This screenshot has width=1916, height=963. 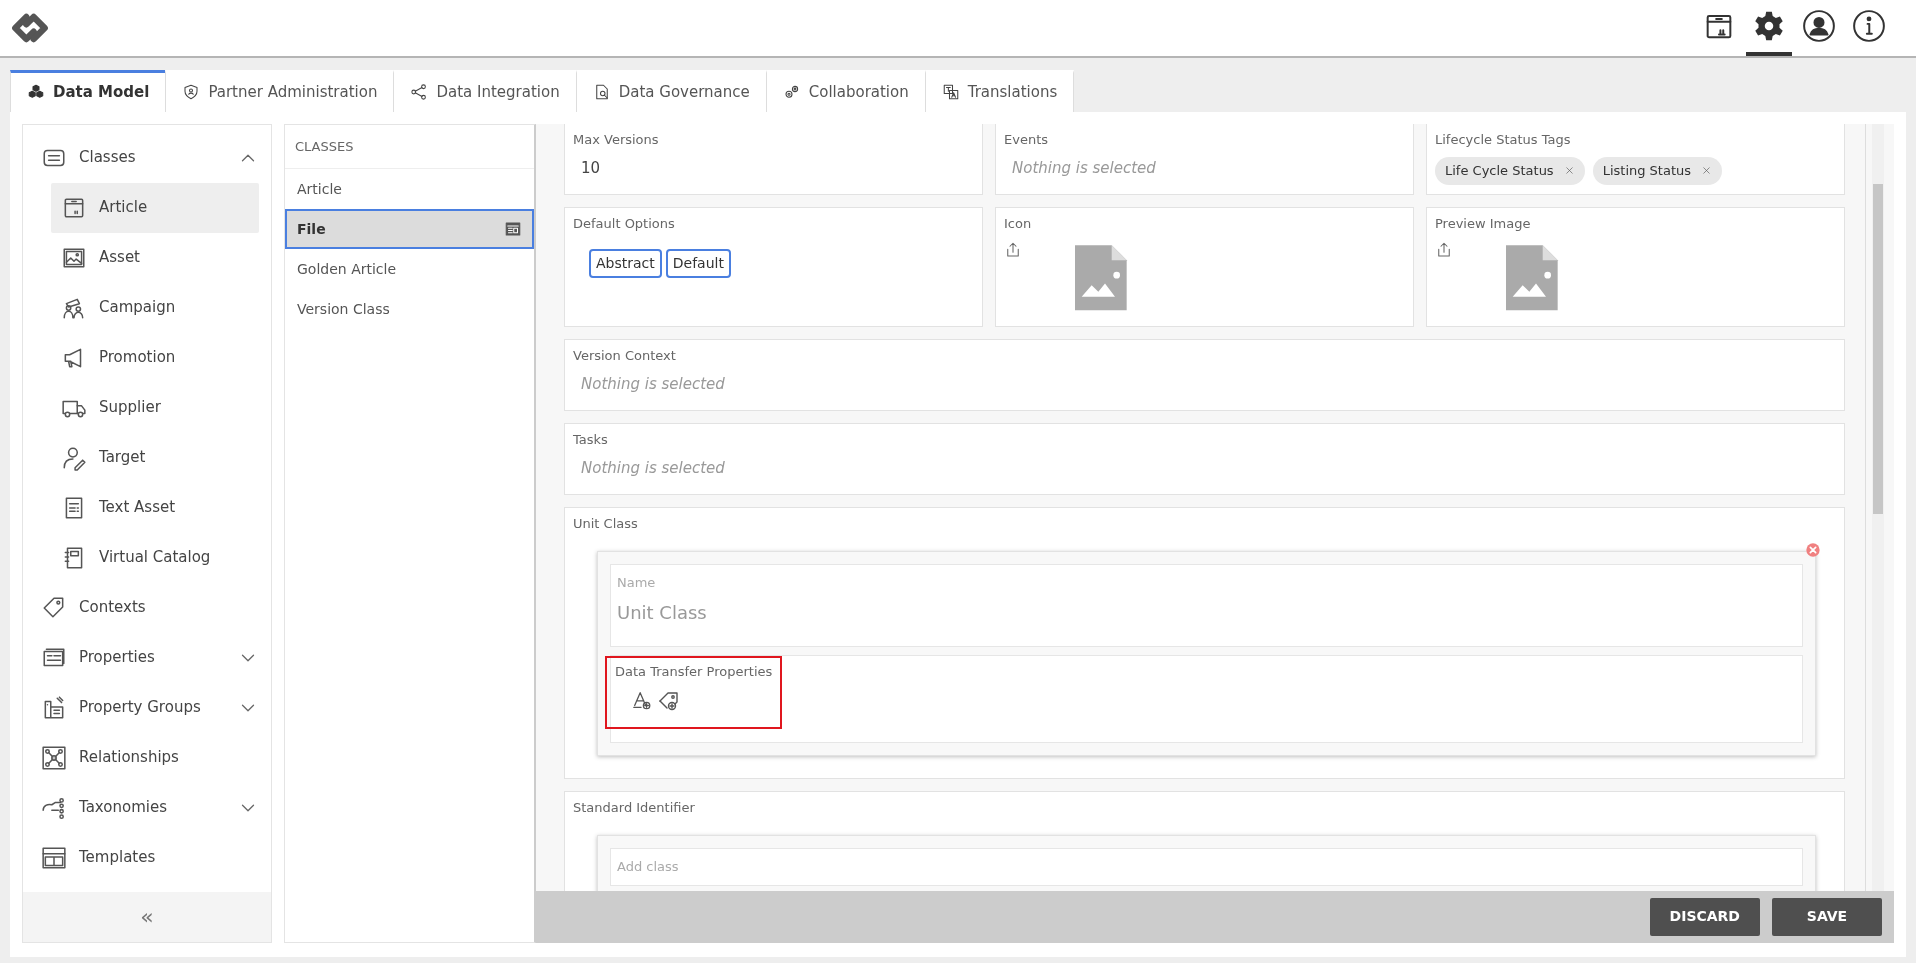 I want to click on sidebar-item: Promotion, so click(x=155, y=357).